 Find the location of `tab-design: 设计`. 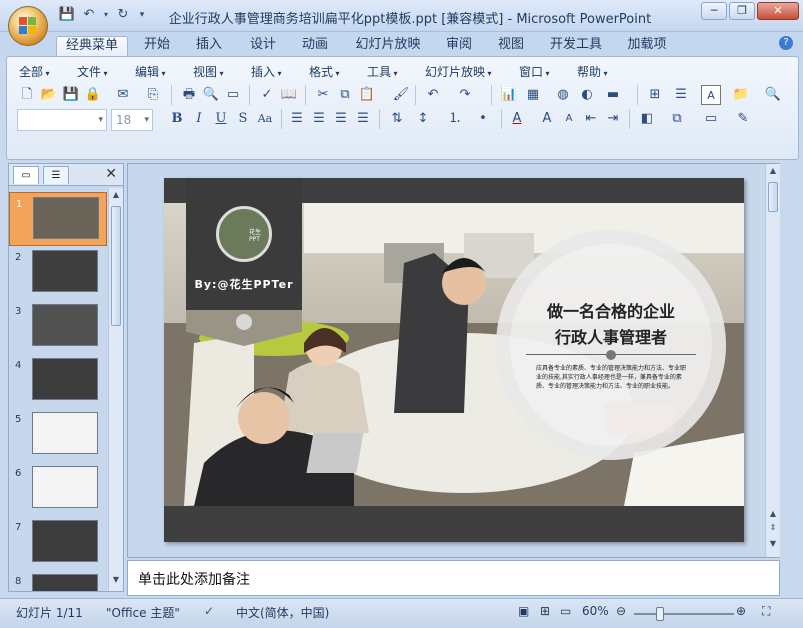

tab-design: 设计 is located at coordinates (263, 46).